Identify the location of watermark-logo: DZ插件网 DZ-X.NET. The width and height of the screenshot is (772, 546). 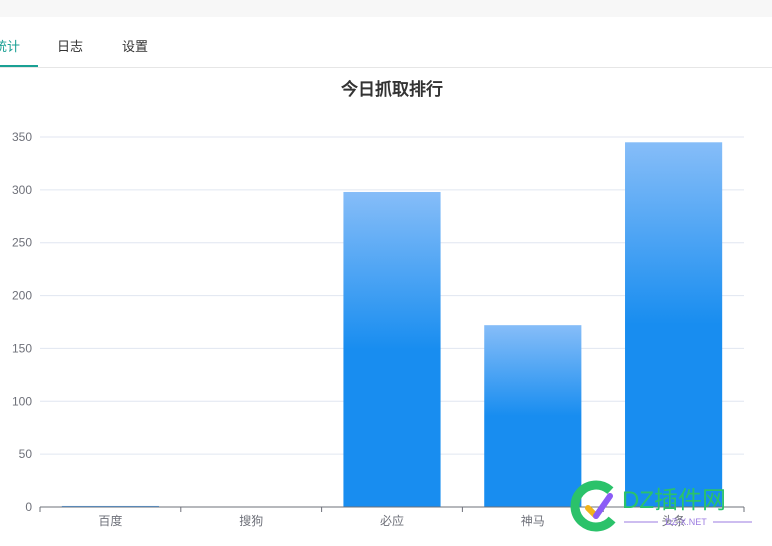
(668, 508).